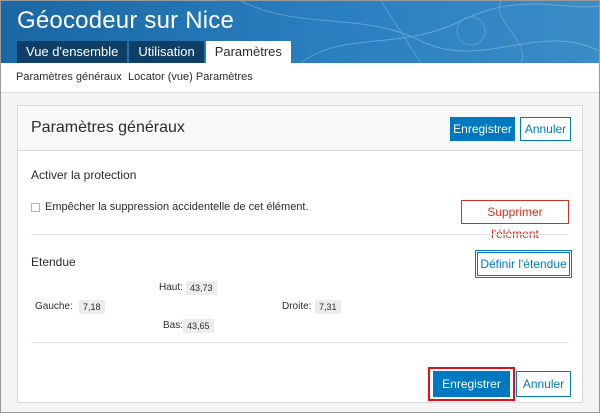  Describe the element at coordinates (515, 220) in the screenshot. I see `delete-item-button: Supprimer l'élément` at that location.